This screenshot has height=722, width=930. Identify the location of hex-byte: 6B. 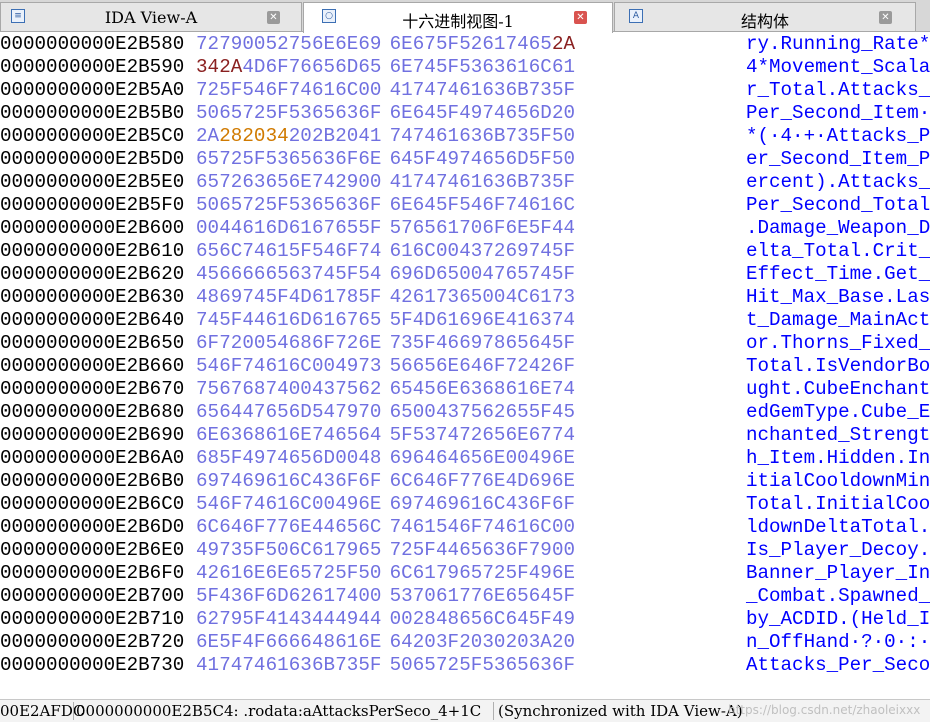
(493, 136).